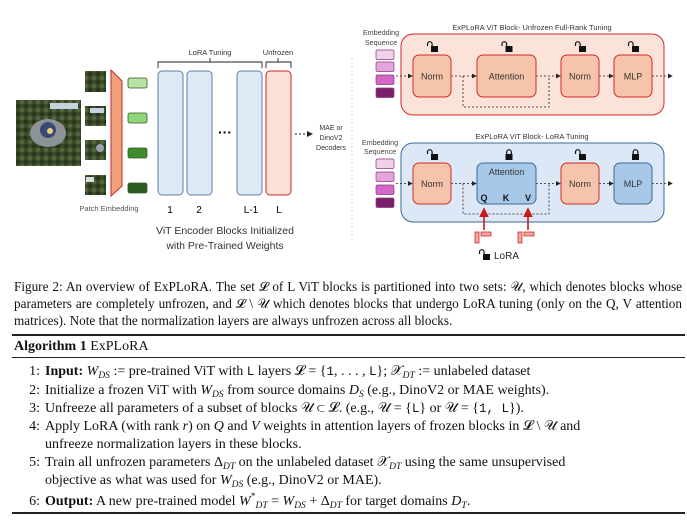 Image resolution: width=687 pixels, height=530 pixels. I want to click on step-text: and, so click(237, 426).